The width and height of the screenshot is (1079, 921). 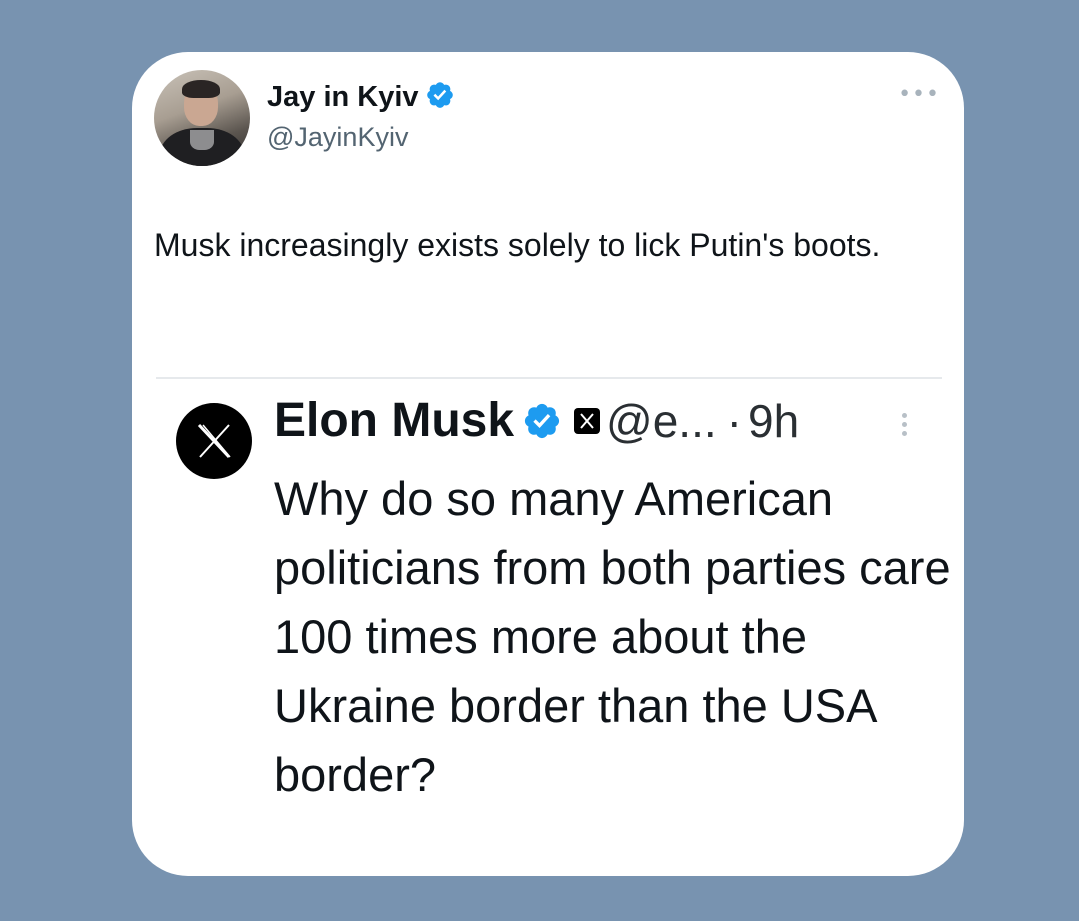 What do you see at coordinates (202, 140) in the screenshot?
I see `avatar-shirt-shape` at bounding box center [202, 140].